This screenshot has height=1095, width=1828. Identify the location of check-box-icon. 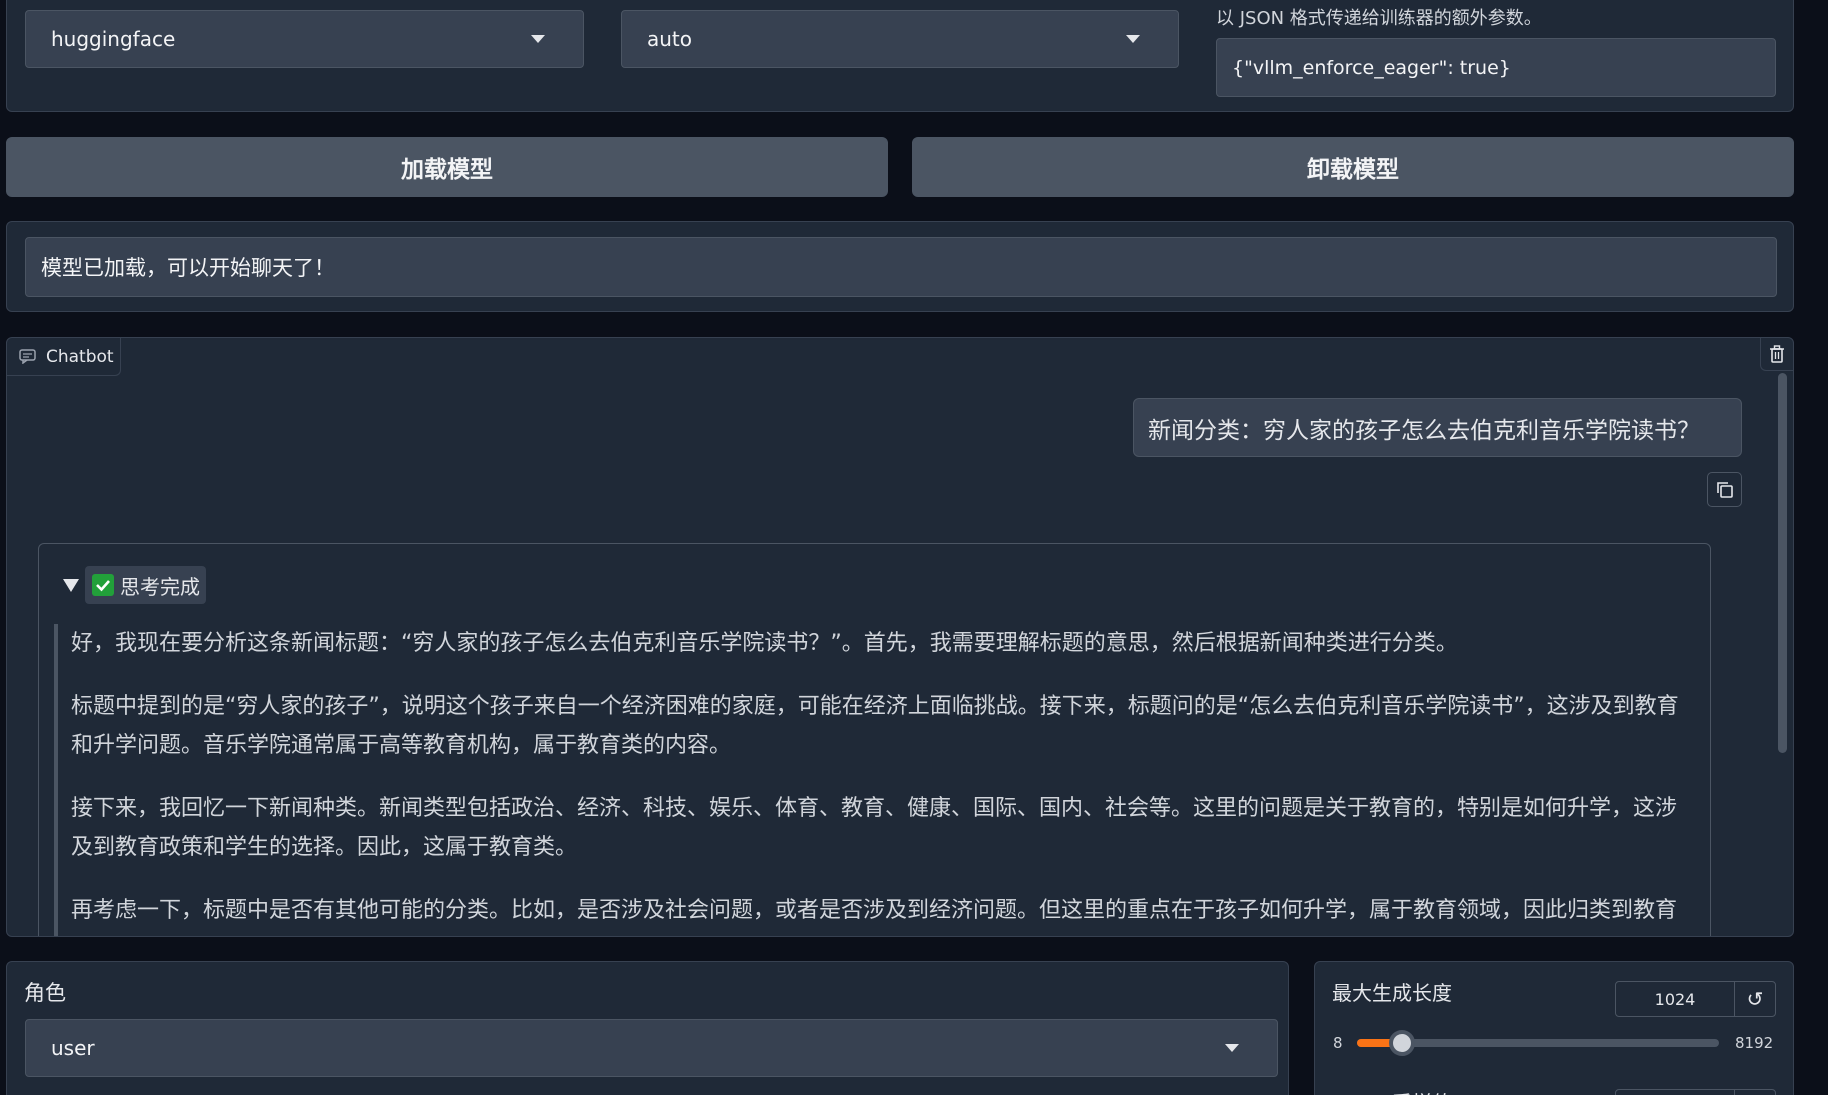
(103, 585).